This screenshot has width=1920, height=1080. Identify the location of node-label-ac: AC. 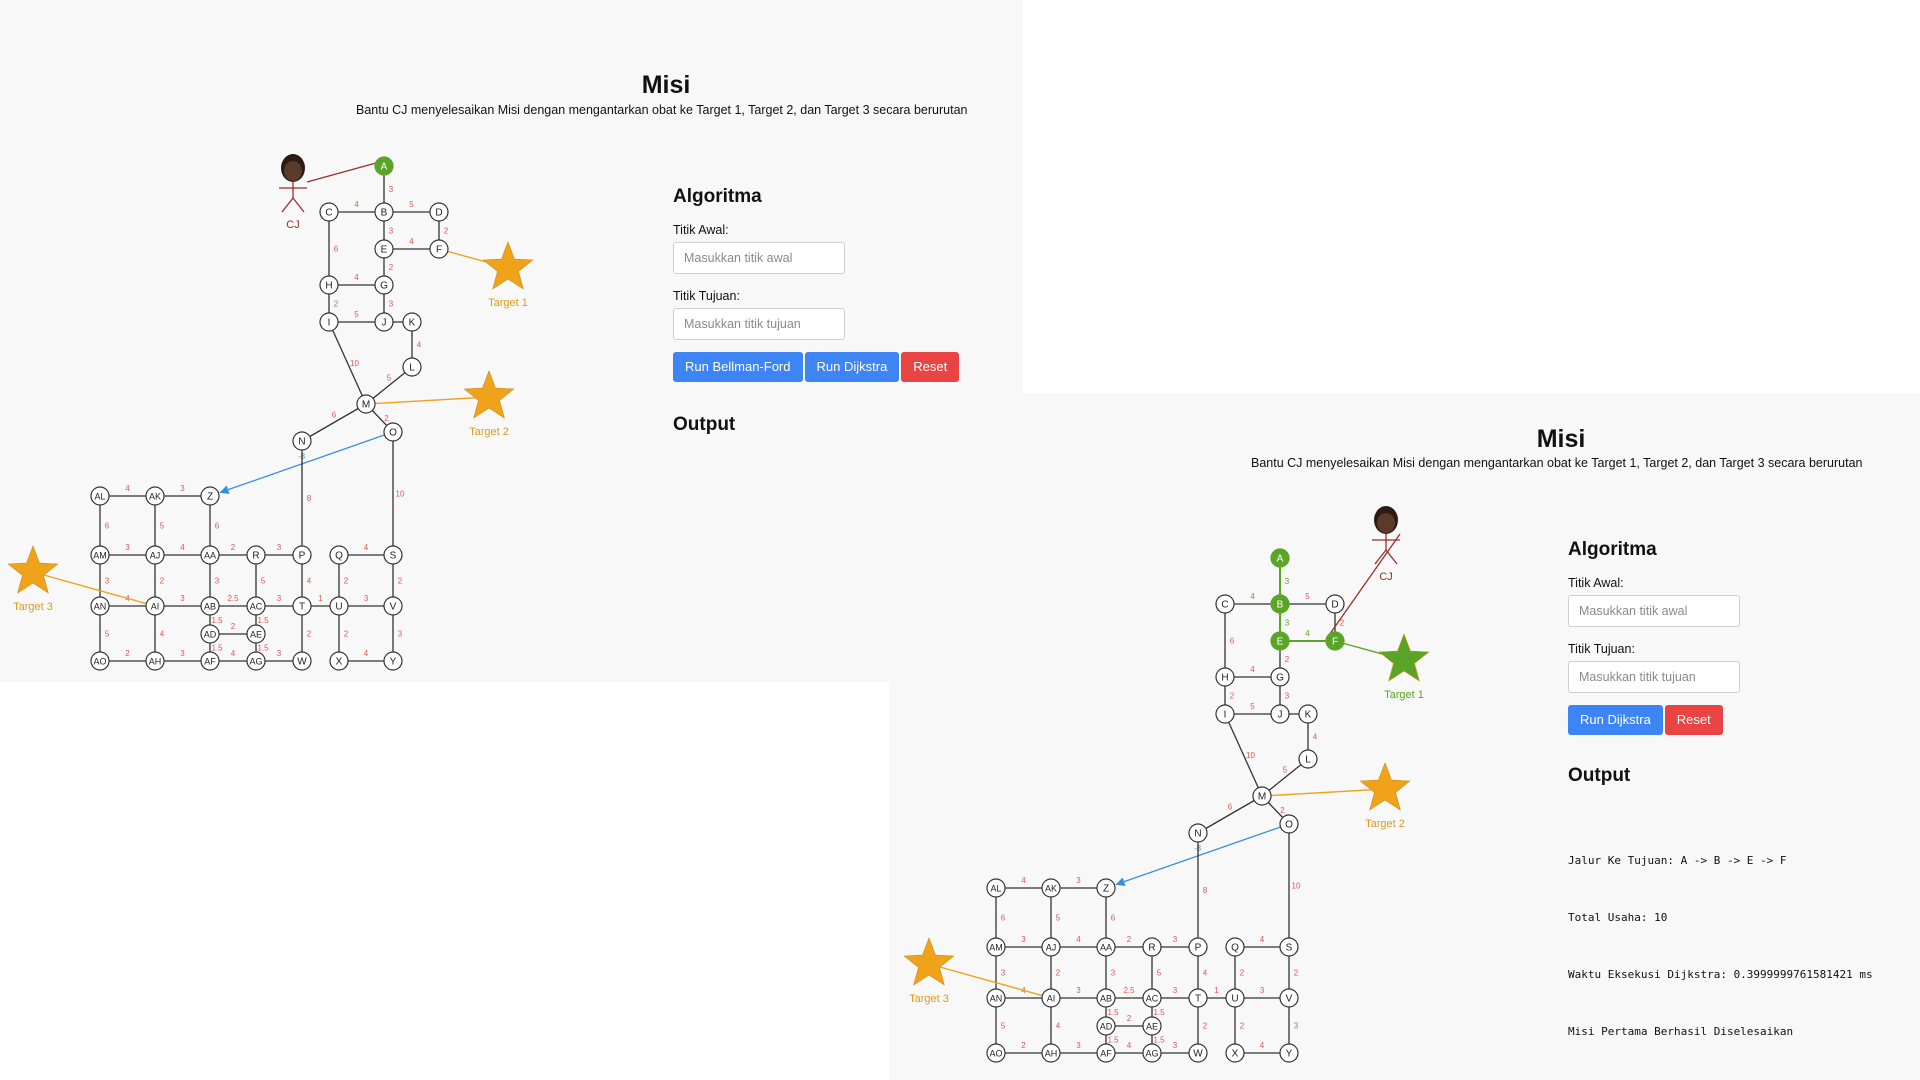
(1152, 999).